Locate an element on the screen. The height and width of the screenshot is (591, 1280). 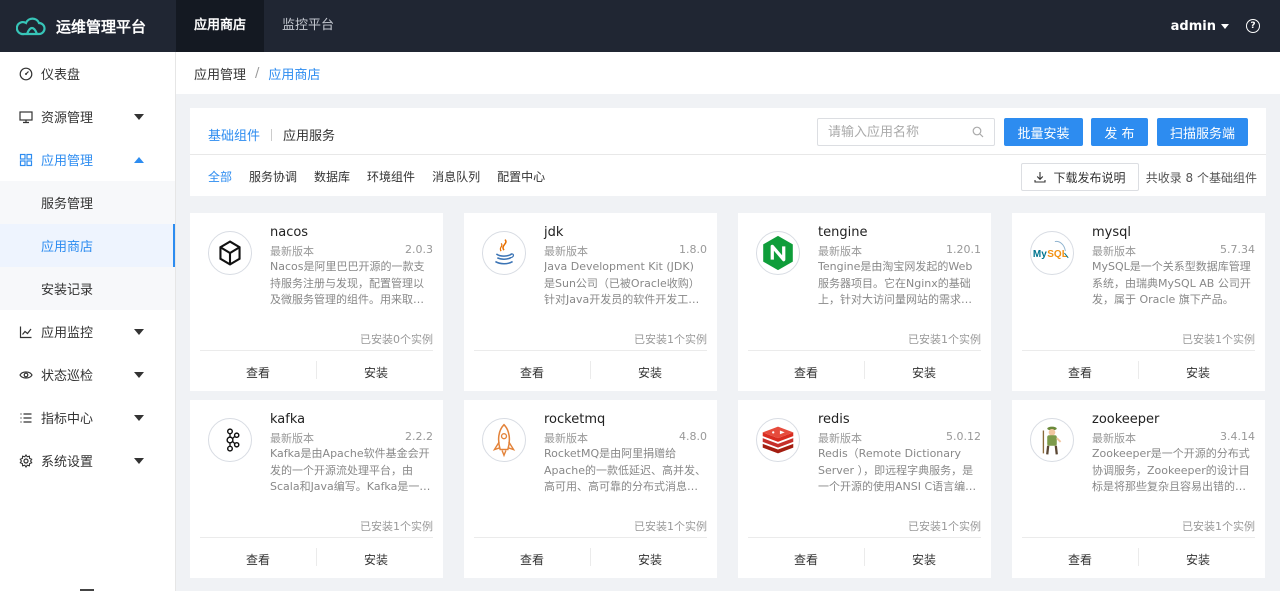
sidebar-item-dashboard: 仪表盘 is located at coordinates (87, 73).